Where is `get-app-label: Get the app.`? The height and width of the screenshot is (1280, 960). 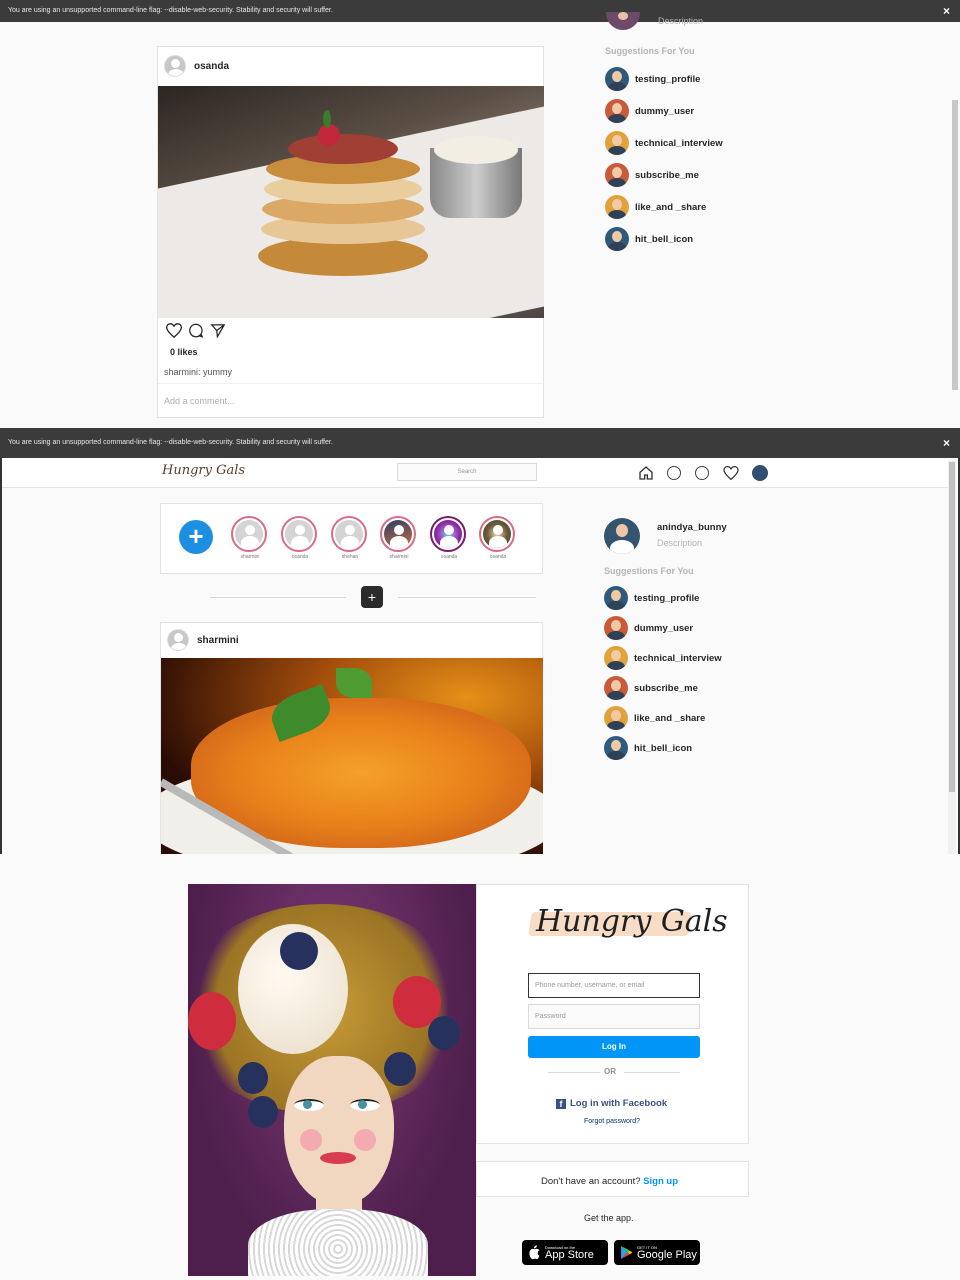
get-app-label: Get the app. is located at coordinates (609, 1218).